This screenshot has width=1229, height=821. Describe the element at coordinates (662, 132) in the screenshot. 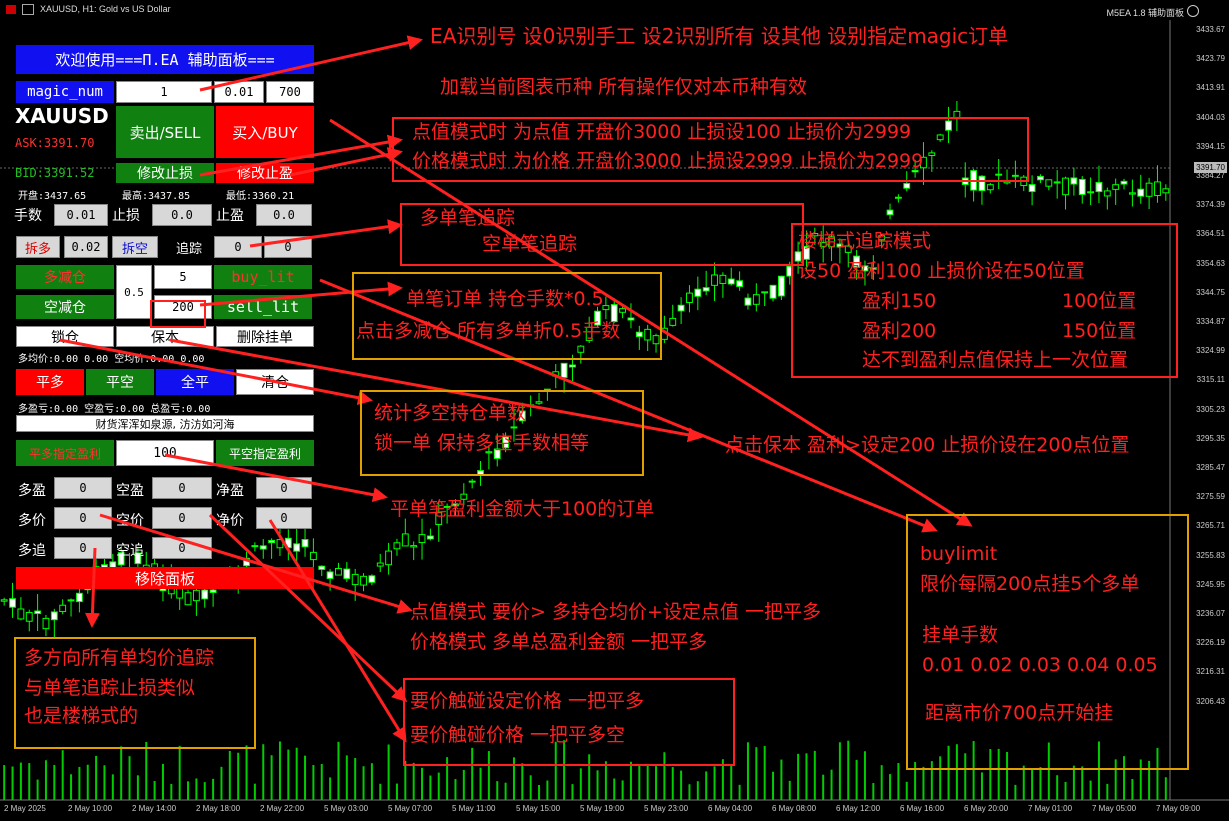

I see `annotation-sl-point: 点值模式时 为点值 开盘价3000 止损设100 止损价为2999` at that location.